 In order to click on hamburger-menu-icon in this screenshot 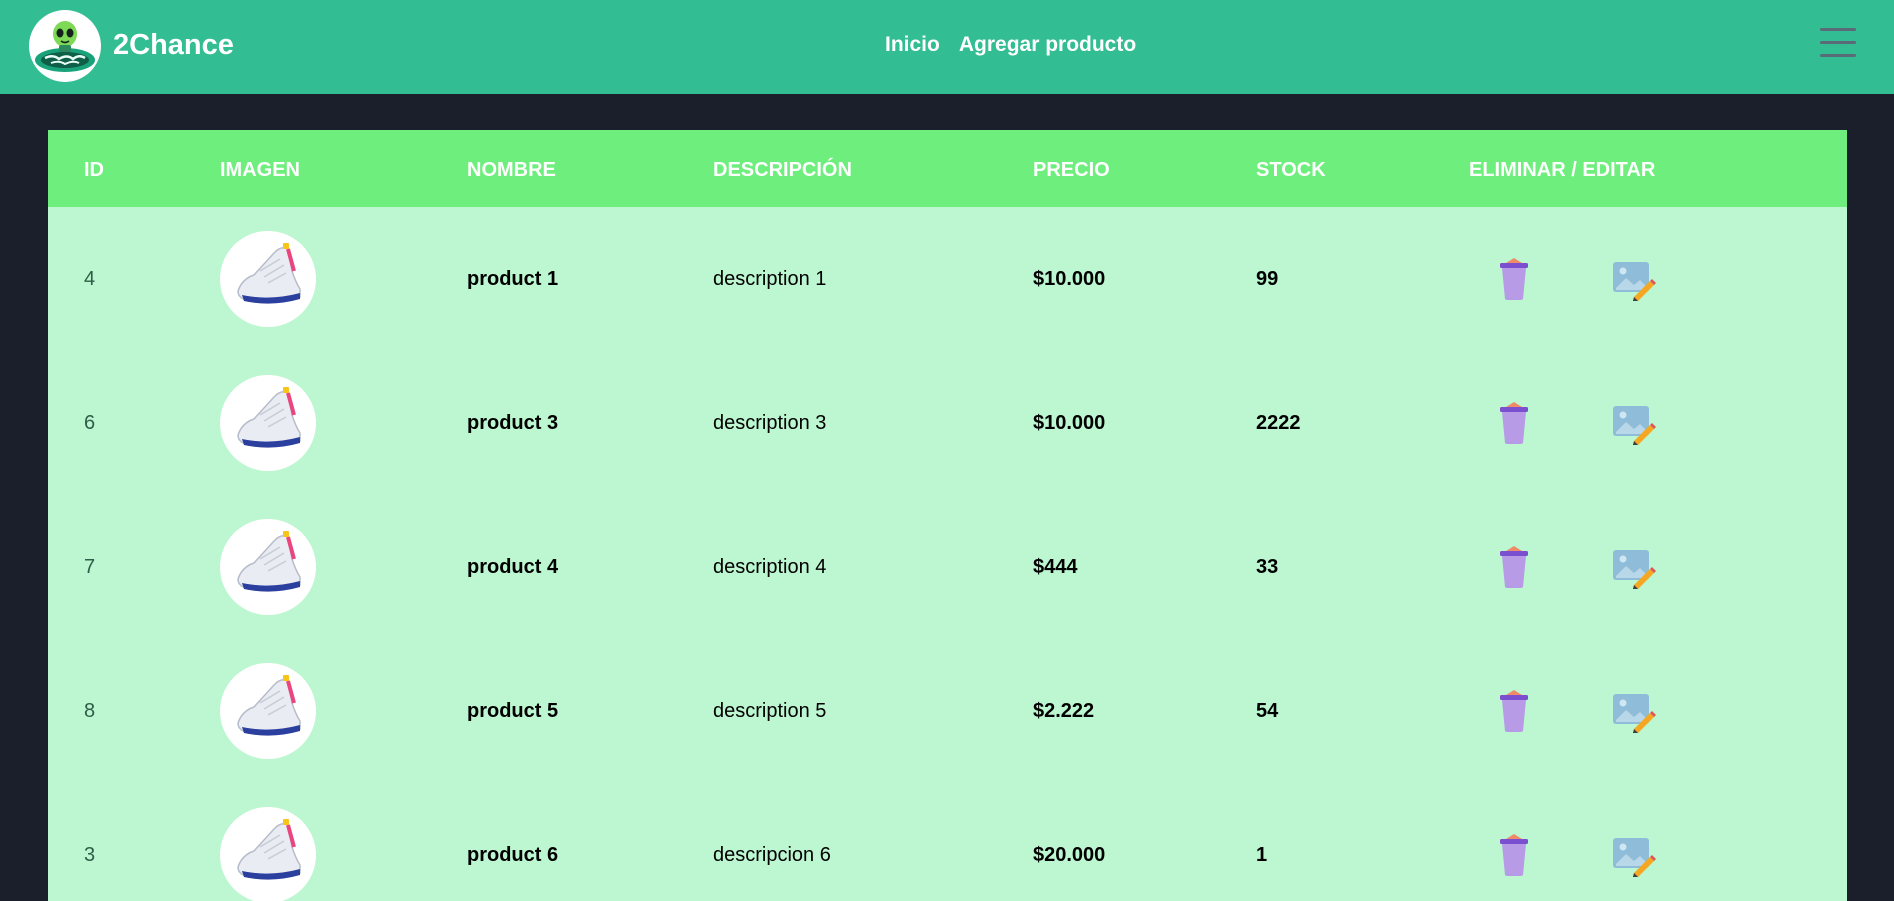, I will do `click(1838, 43)`.